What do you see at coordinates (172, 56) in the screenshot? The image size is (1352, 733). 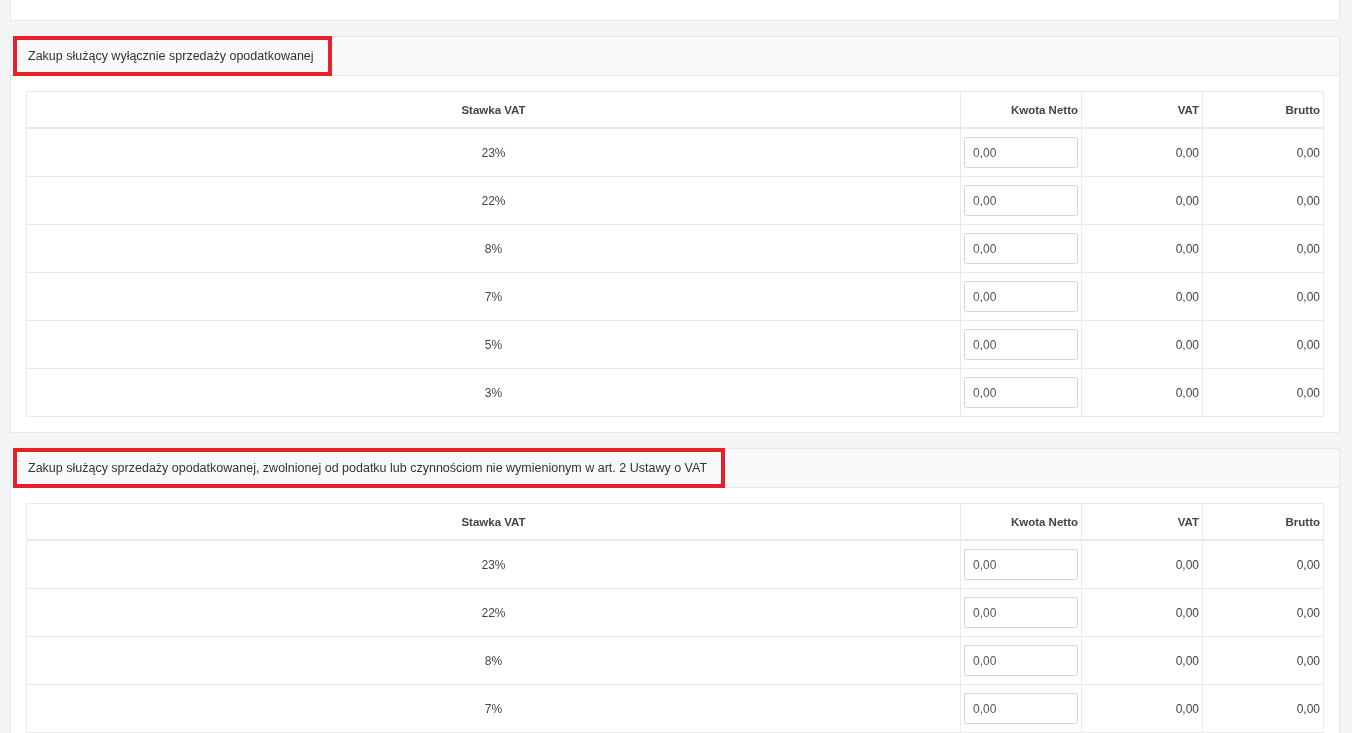 I see `section-title: Zakup służący wyłącznie sprzedaży opodatkowanej` at bounding box center [172, 56].